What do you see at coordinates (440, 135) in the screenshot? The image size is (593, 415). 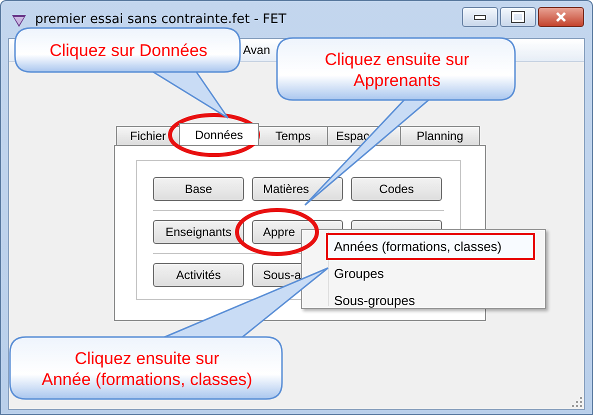 I see `tab: Planning` at bounding box center [440, 135].